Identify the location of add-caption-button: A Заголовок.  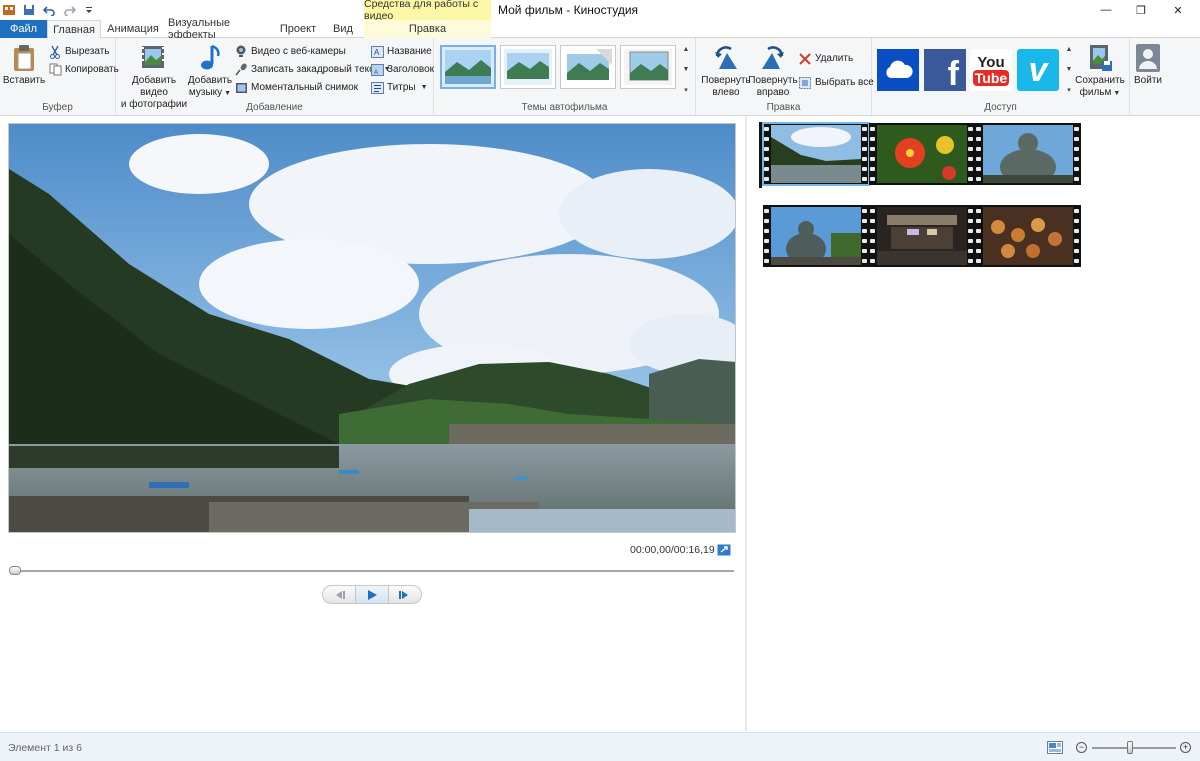
(402, 69).